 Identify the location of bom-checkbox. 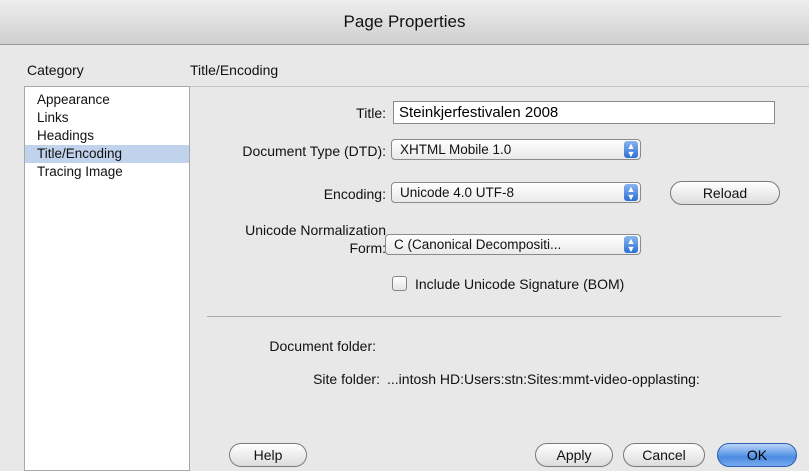
(399, 283).